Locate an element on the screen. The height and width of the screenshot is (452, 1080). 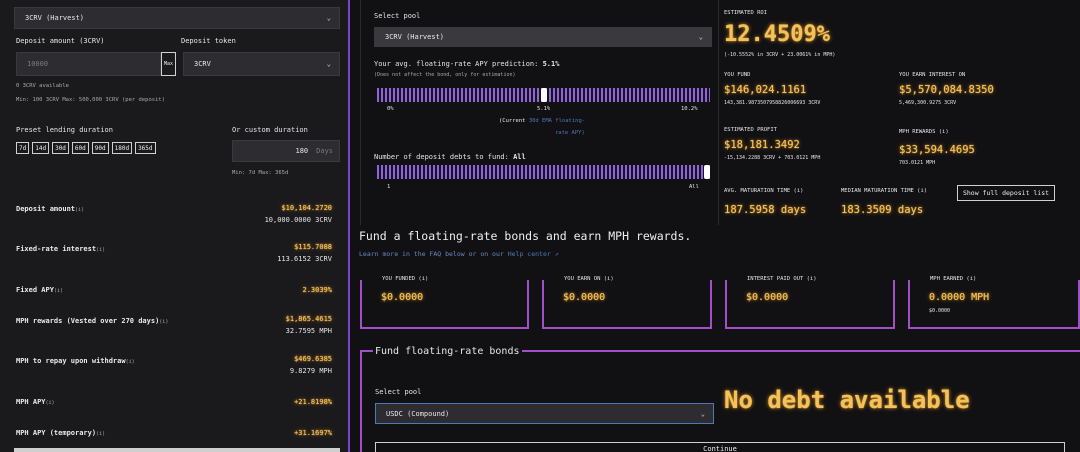
stat-label: INTEREST PAID OUT (i) is located at coordinates (782, 279).